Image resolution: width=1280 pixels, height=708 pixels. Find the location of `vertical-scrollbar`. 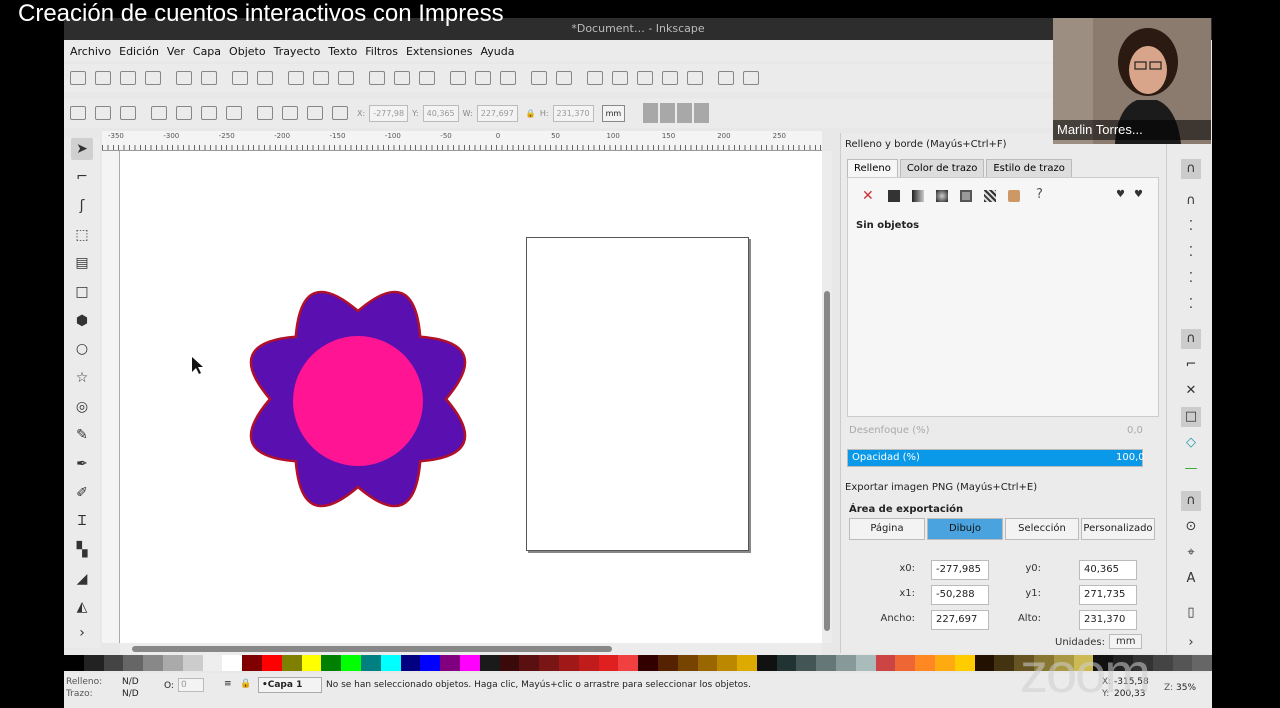

vertical-scrollbar is located at coordinates (827, 397).